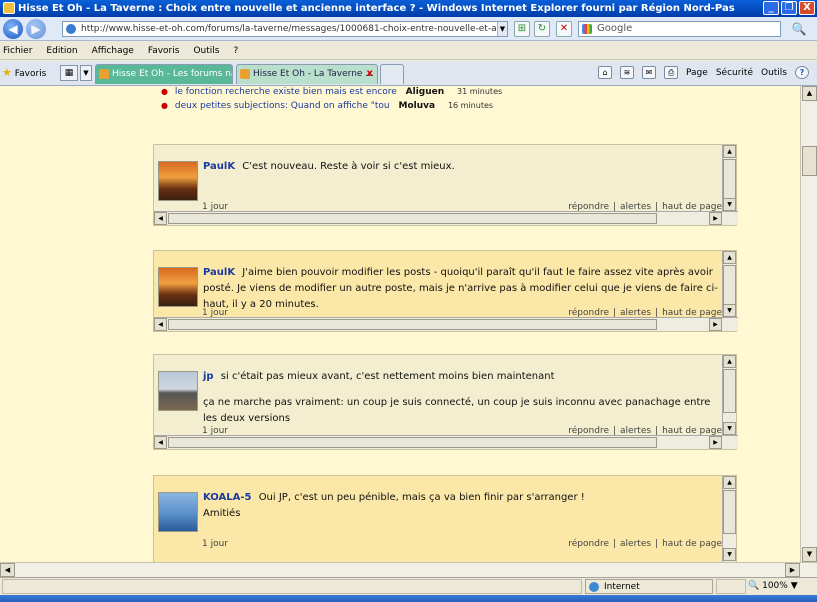 This screenshot has height=602, width=817. I want to click on menu-favorites: Favoris, so click(164, 51).